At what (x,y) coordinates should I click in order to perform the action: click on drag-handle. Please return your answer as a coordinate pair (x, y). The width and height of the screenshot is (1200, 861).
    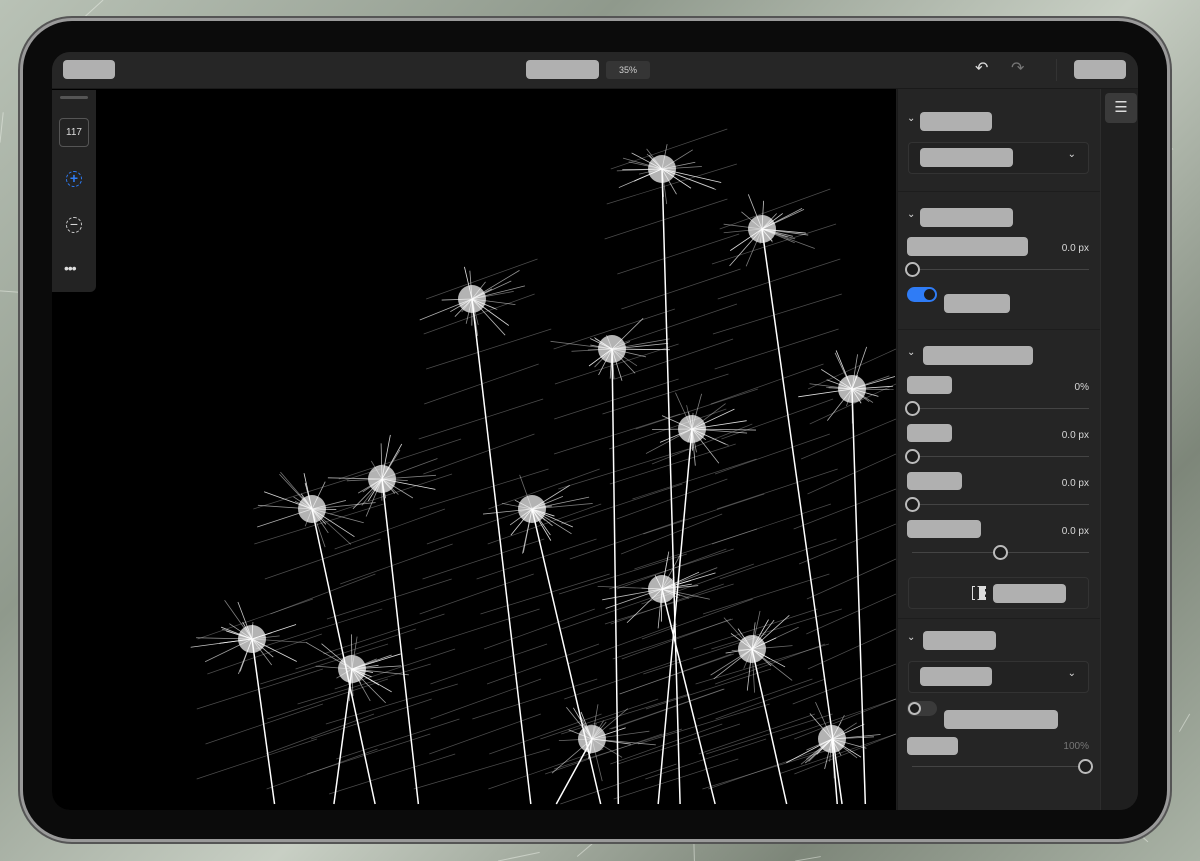
    Looking at the image, I should click on (74, 97).